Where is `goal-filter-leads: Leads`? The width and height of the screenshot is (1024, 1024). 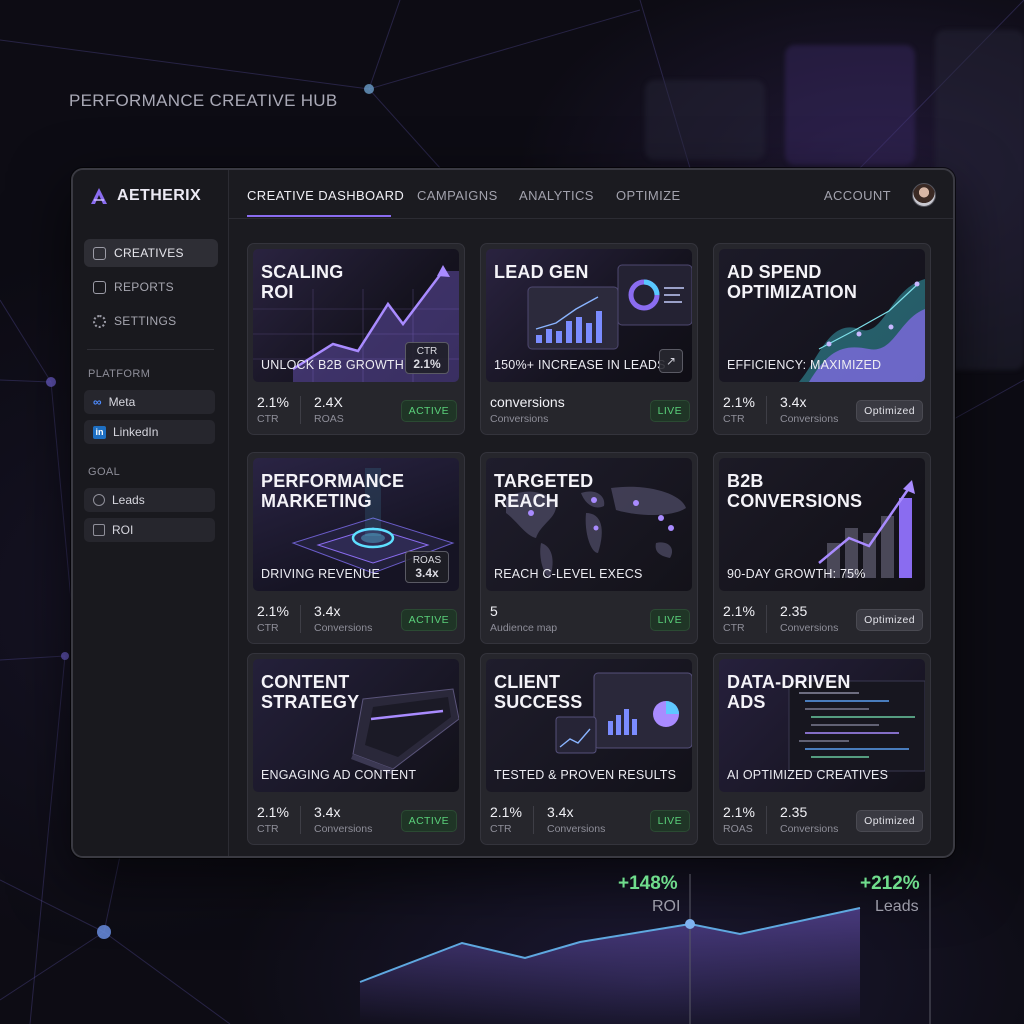 goal-filter-leads: Leads is located at coordinates (149, 500).